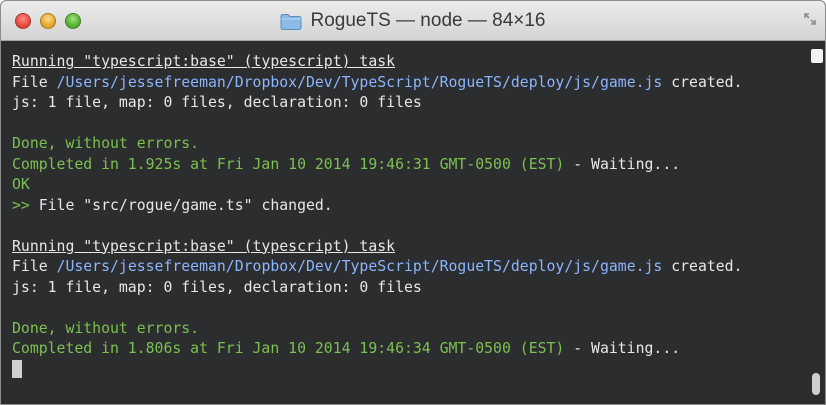 Image resolution: width=826 pixels, height=405 pixels. I want to click on title-bar: RogueTS — node — 84×16, so click(413, 21).